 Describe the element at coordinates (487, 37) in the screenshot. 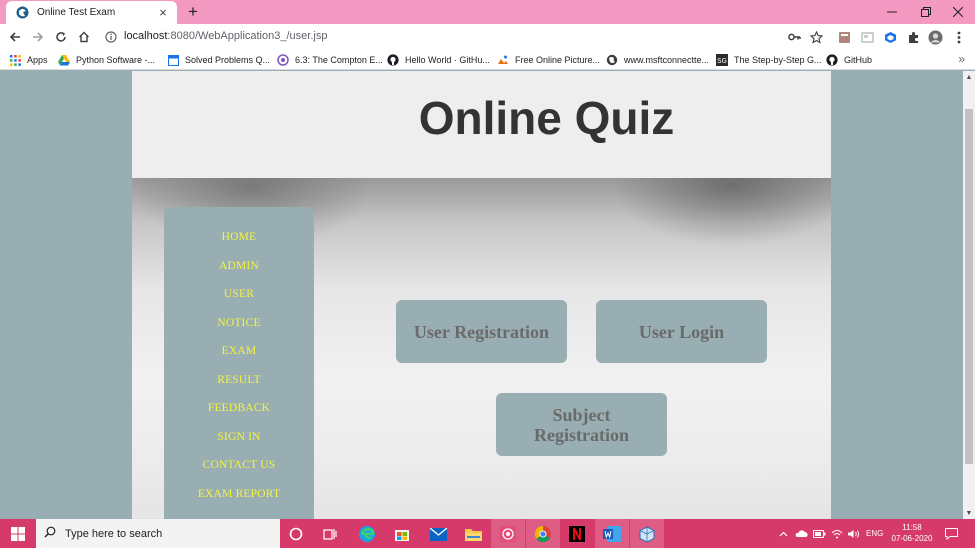

I see `browser-toolbar: localhost:8080/WebApplication3_/user.jsp` at that location.